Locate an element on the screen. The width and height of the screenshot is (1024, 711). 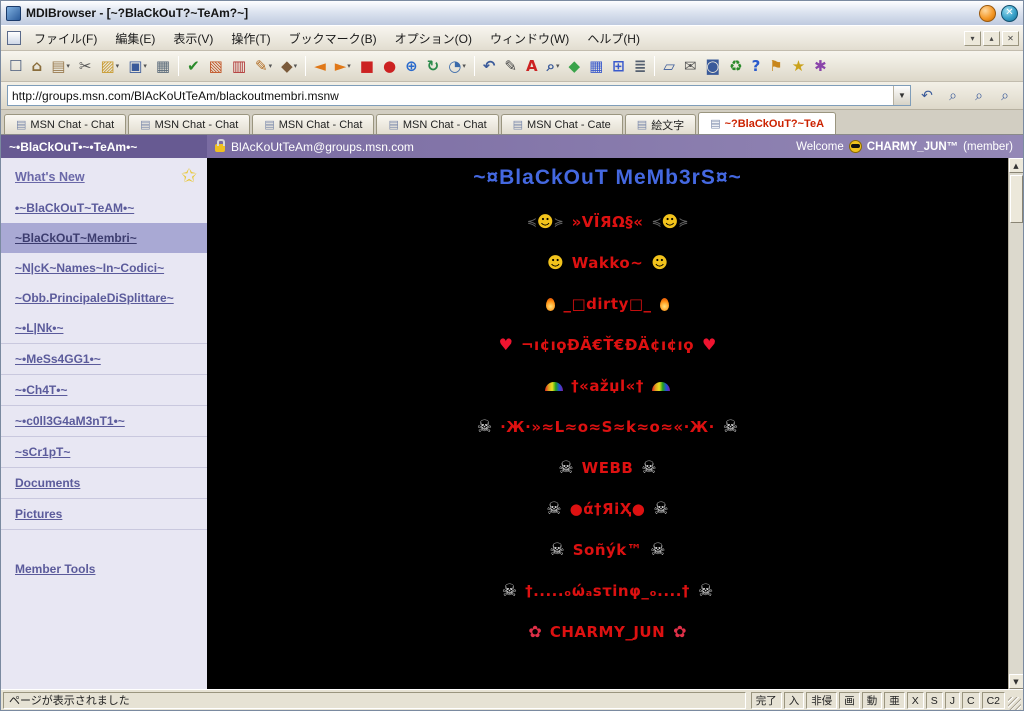
print-icon: ▦ is located at coordinates (163, 66).